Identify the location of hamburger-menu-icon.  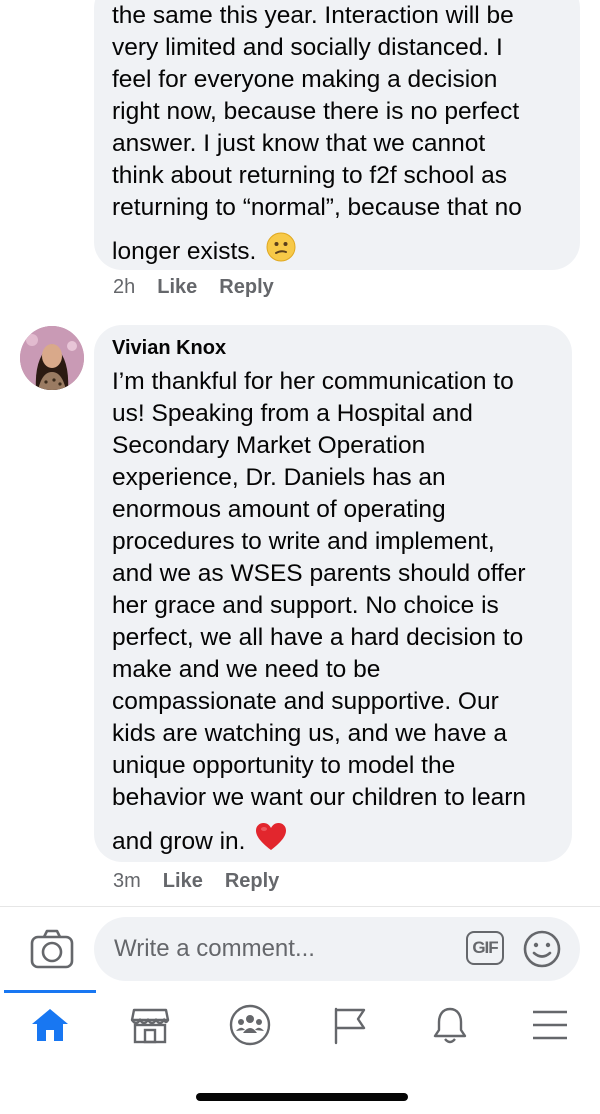
(550, 1025).